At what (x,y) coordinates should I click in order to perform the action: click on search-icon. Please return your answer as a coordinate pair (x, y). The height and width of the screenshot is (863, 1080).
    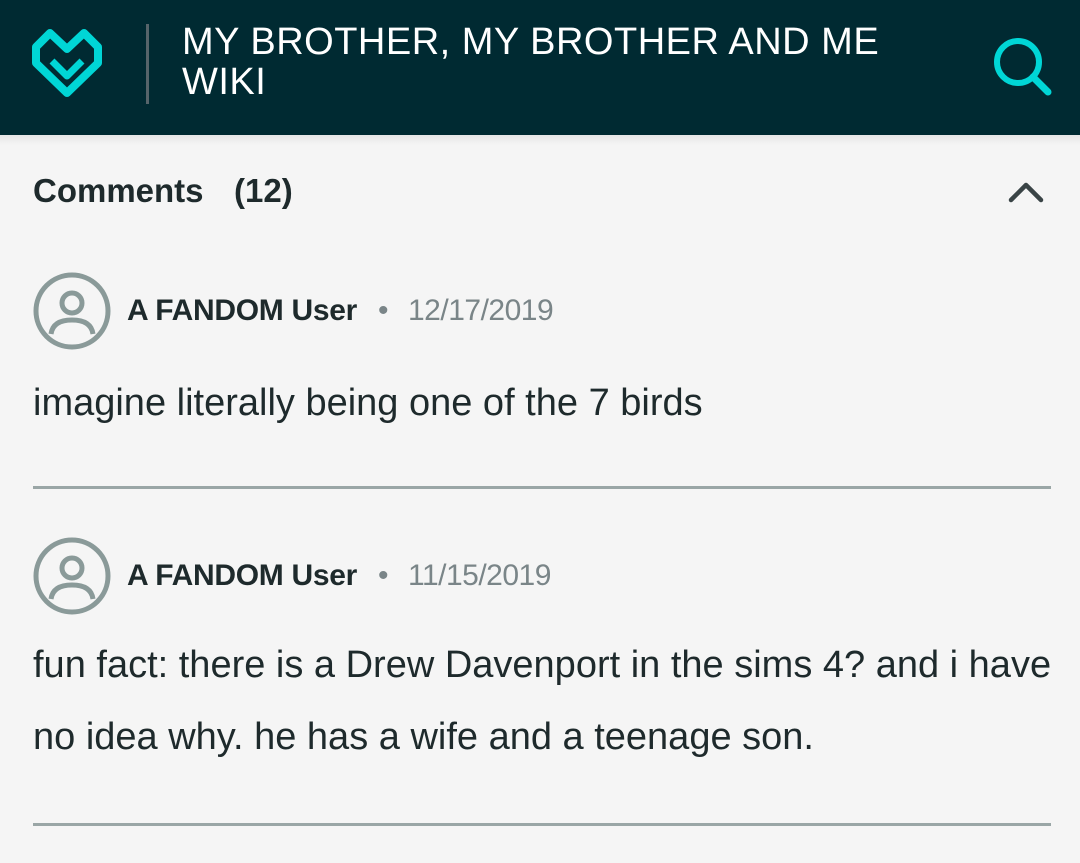
    Looking at the image, I should click on (1022, 66).